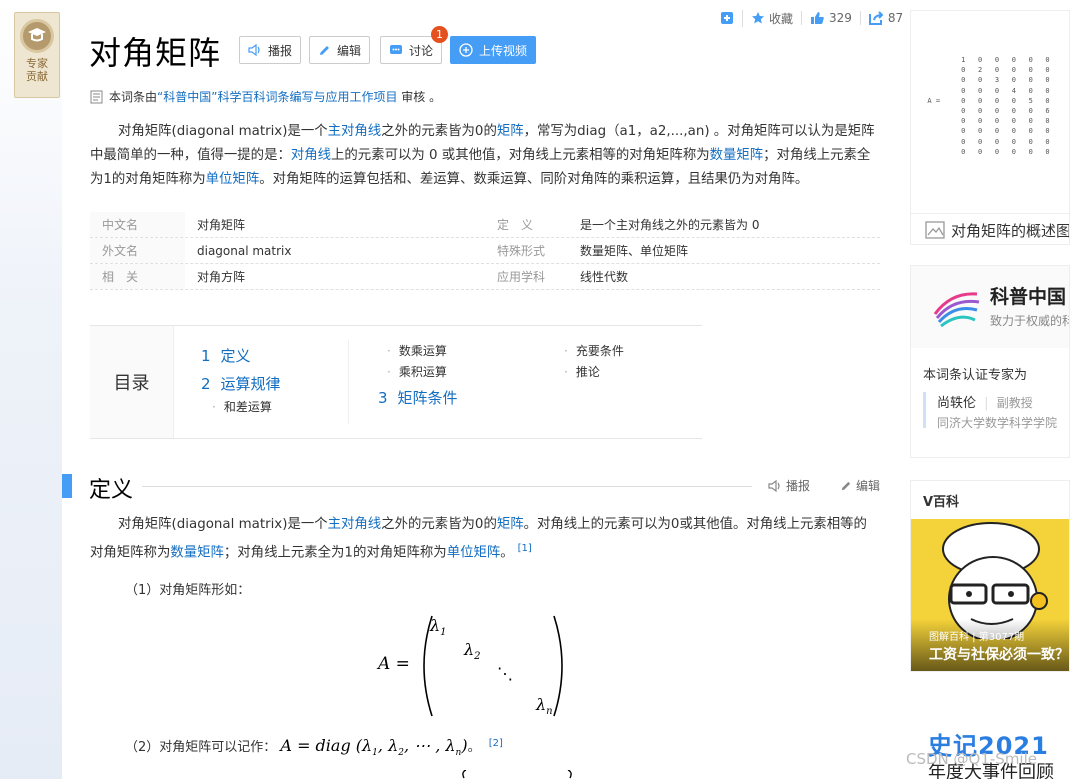 The image size is (1070, 779). I want to click on discuss-label: 讨论, so click(421, 50).